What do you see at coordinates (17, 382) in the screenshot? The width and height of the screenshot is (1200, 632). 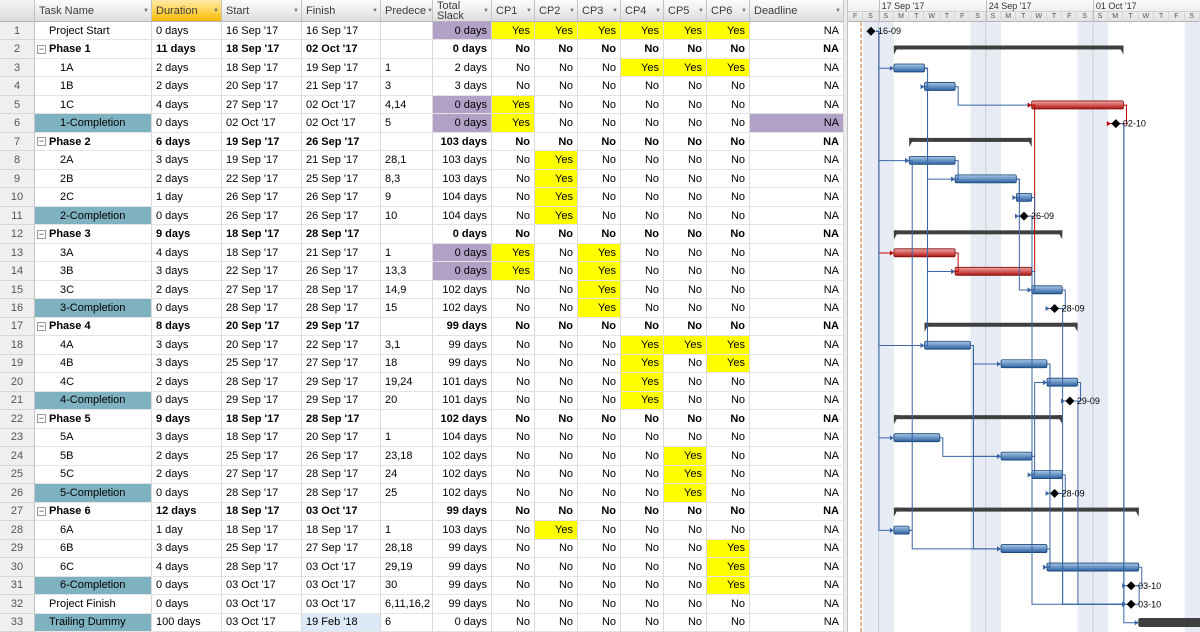 I see `row-number: 20` at bounding box center [17, 382].